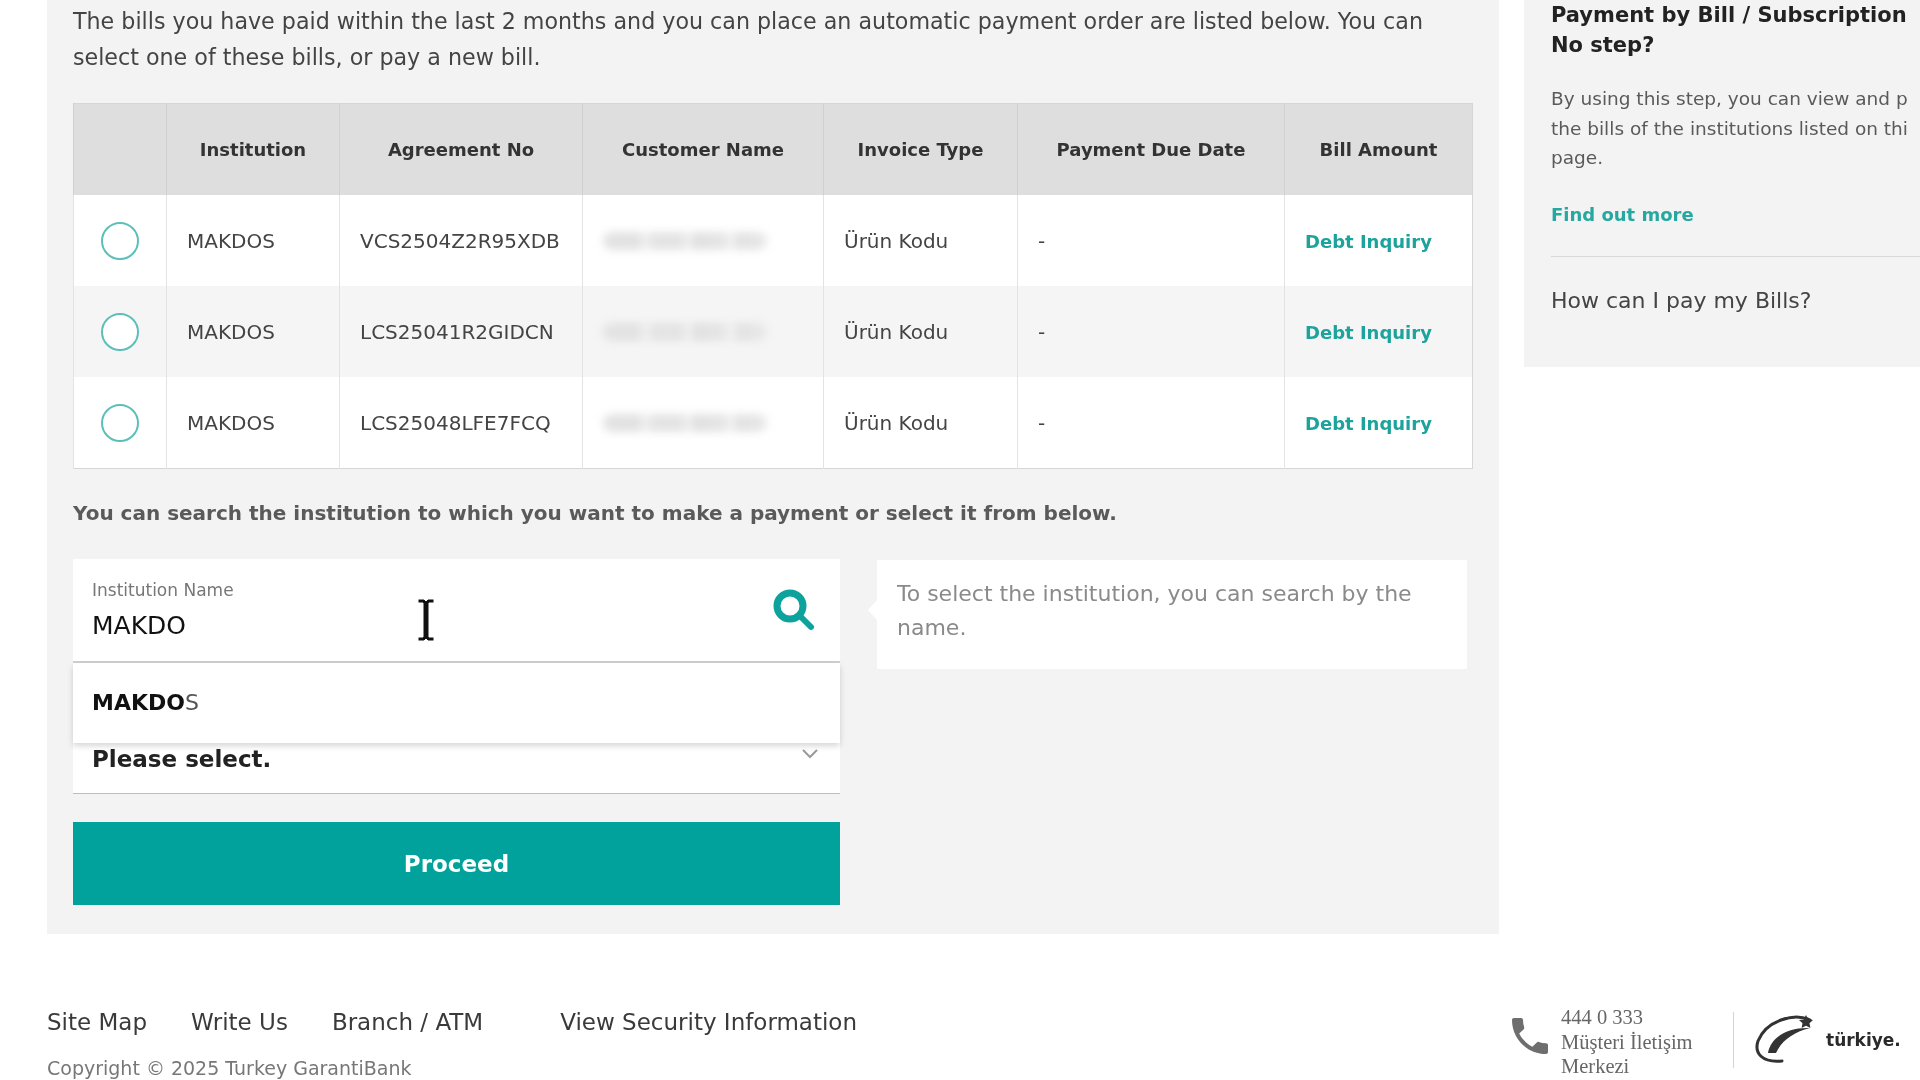 The height and width of the screenshot is (1080, 1920). I want to click on faq-item: How can I pay my Bills?, so click(1681, 300).